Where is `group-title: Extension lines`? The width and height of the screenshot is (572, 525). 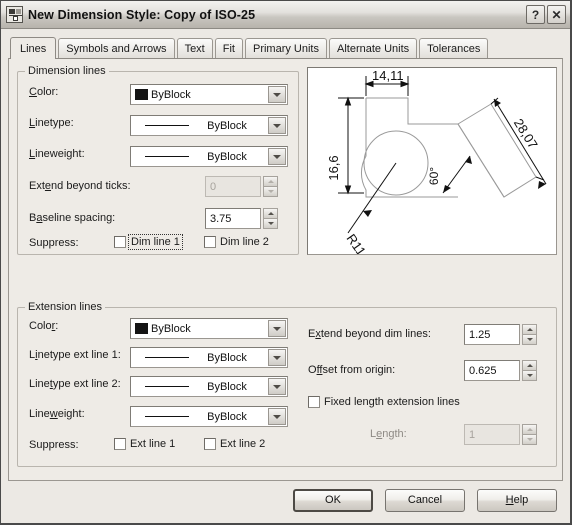
group-title: Extension lines is located at coordinates (65, 307).